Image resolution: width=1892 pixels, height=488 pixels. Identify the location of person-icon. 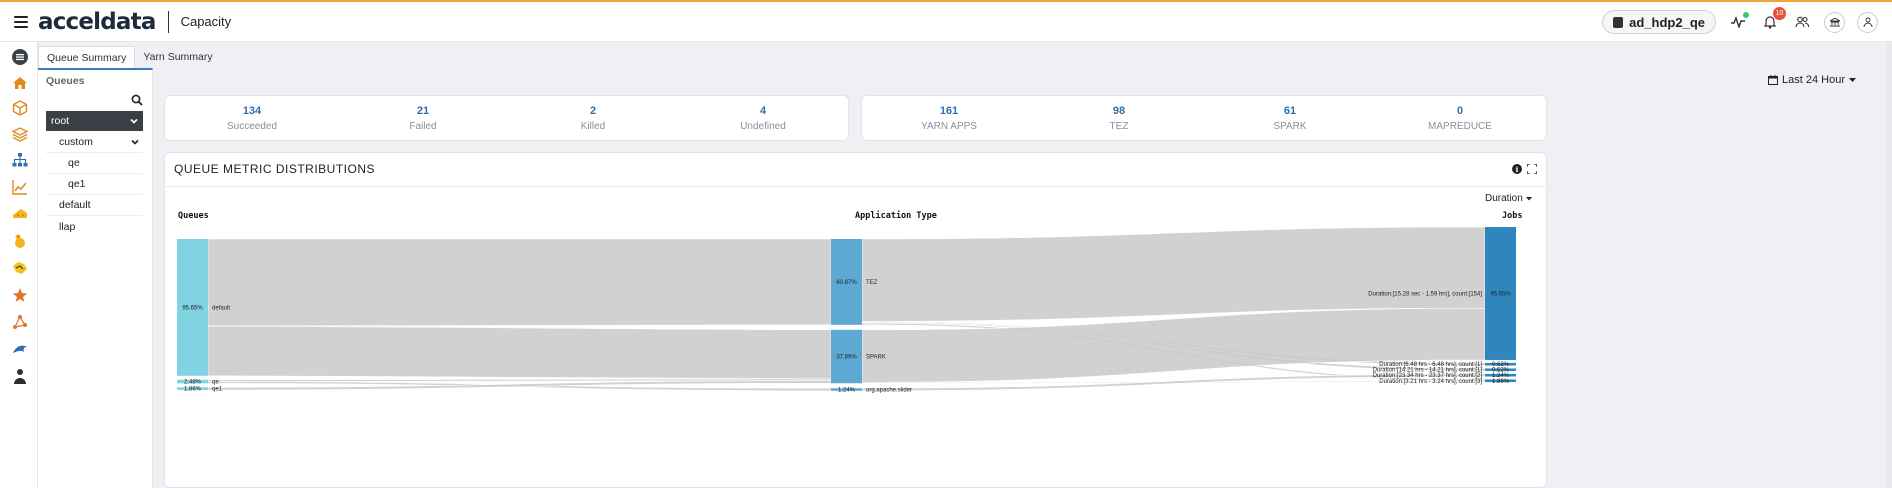
(20, 376).